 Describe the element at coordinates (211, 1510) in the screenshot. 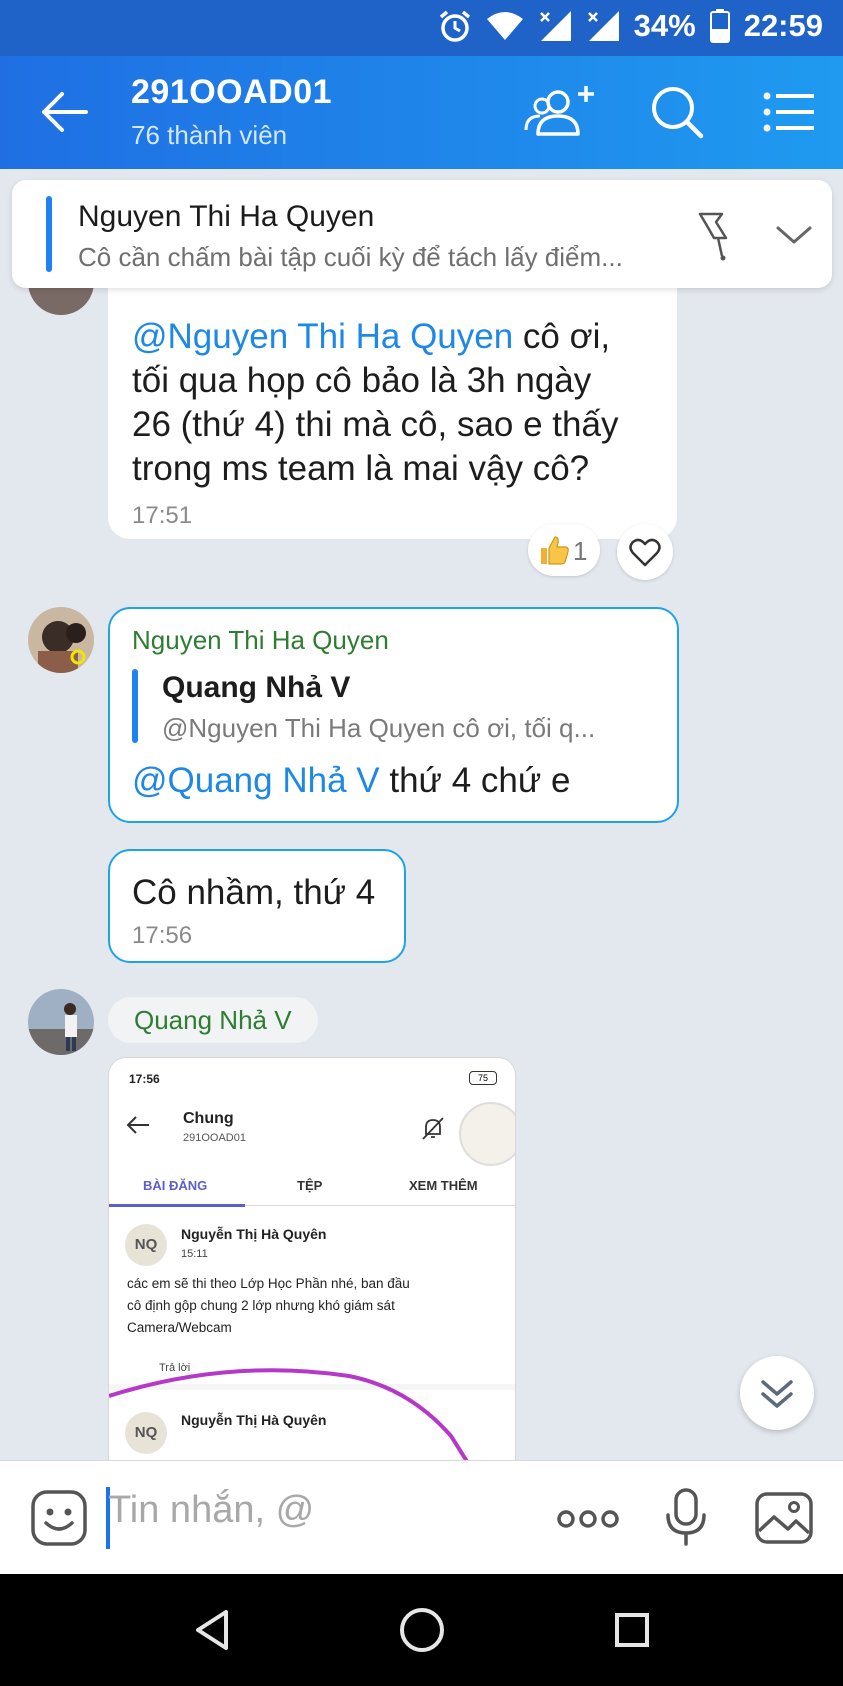

I see `message-input: Tin nhắn, @` at that location.